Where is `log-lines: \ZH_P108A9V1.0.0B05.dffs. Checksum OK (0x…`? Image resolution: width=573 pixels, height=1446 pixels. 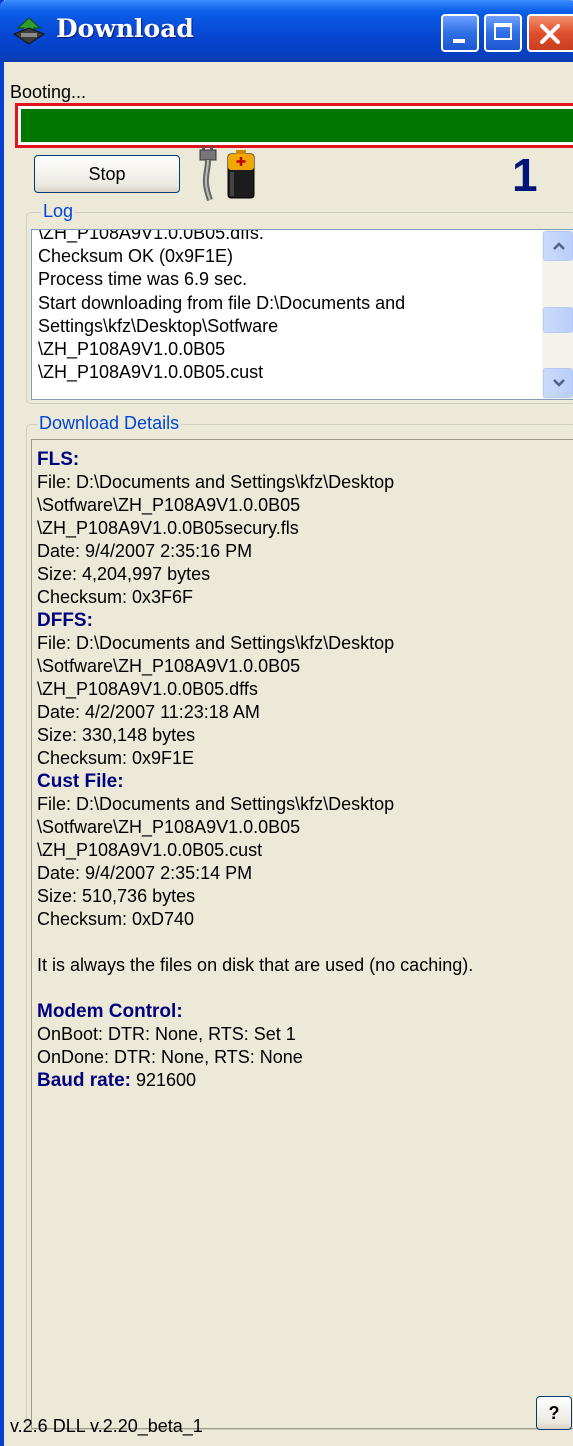 log-lines: \ZH_P108A9V1.0.0B05.dffs. Checksum OK (0x… is located at coordinates (288, 306).